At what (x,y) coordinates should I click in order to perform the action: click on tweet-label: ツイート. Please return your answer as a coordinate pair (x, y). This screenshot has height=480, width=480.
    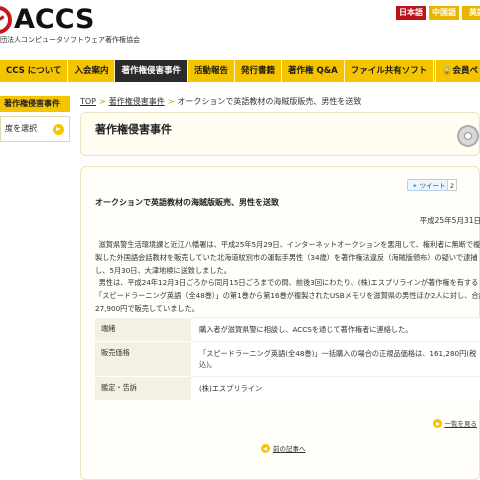
    Looking at the image, I should click on (432, 186).